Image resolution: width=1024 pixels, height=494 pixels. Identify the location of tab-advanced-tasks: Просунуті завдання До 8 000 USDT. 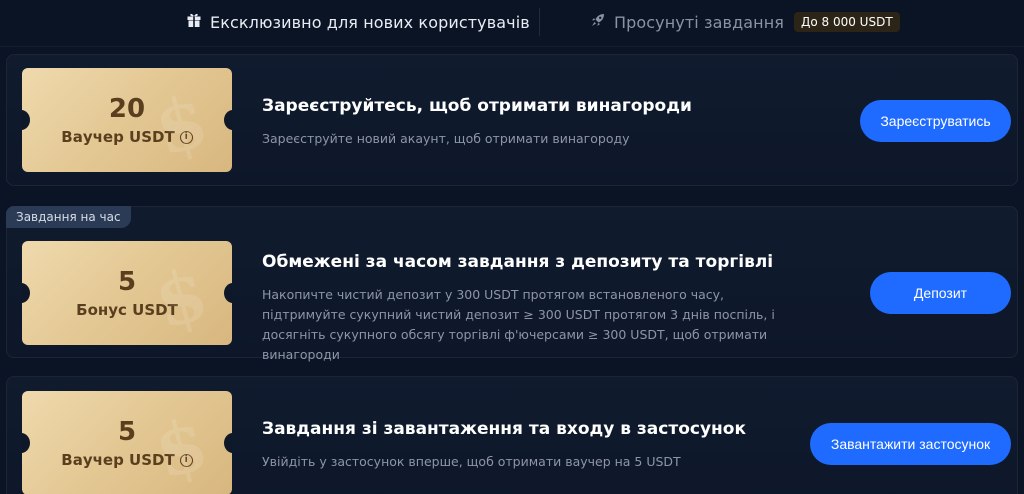
(745, 22).